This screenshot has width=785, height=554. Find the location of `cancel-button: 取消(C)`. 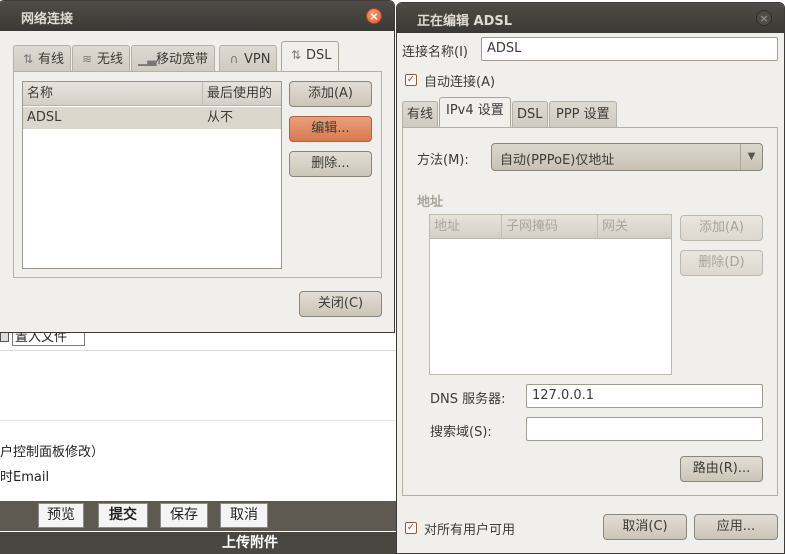

cancel-button: 取消(C) is located at coordinates (645, 527).